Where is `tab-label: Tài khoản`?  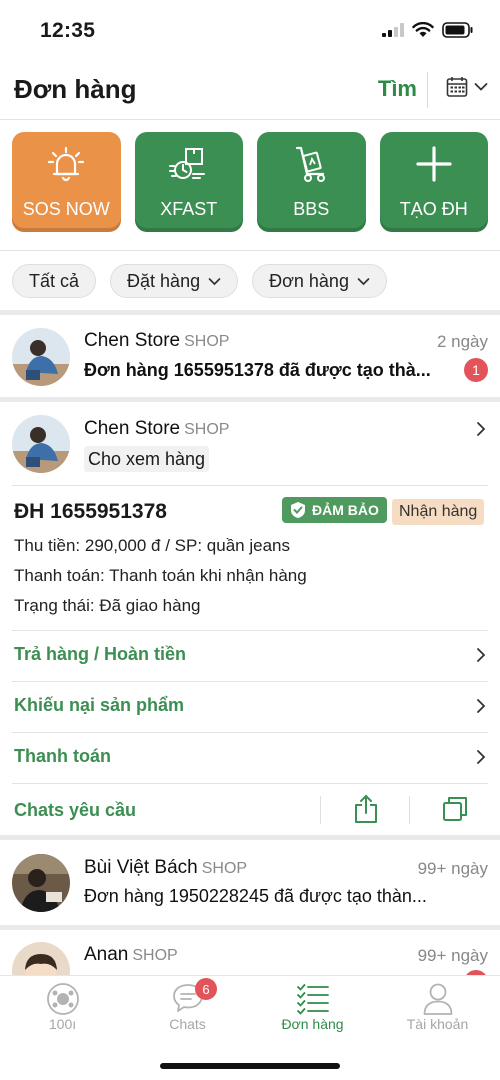 tab-label: Tài khoản is located at coordinates (437, 1024).